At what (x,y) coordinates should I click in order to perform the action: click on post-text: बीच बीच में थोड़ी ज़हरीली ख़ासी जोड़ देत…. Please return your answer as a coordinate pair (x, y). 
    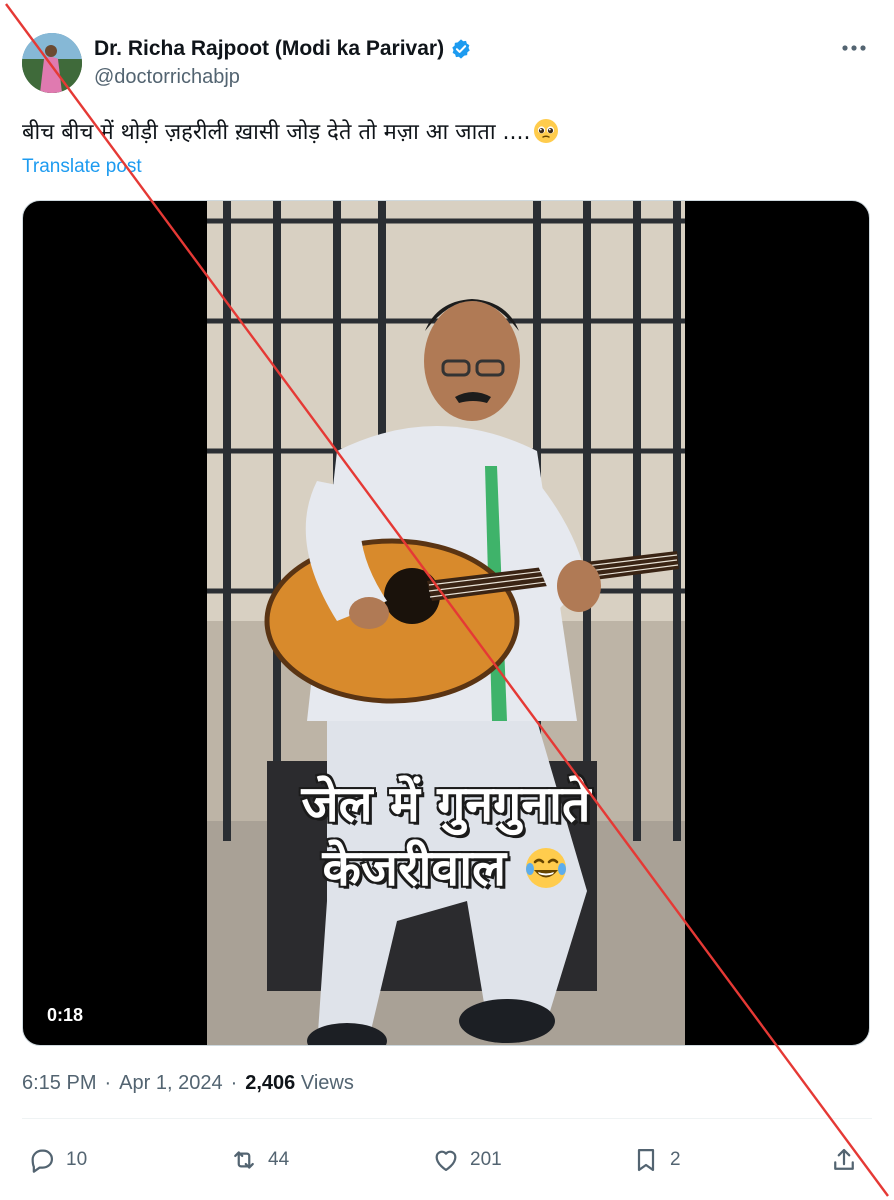
    Looking at the image, I should click on (290, 133).